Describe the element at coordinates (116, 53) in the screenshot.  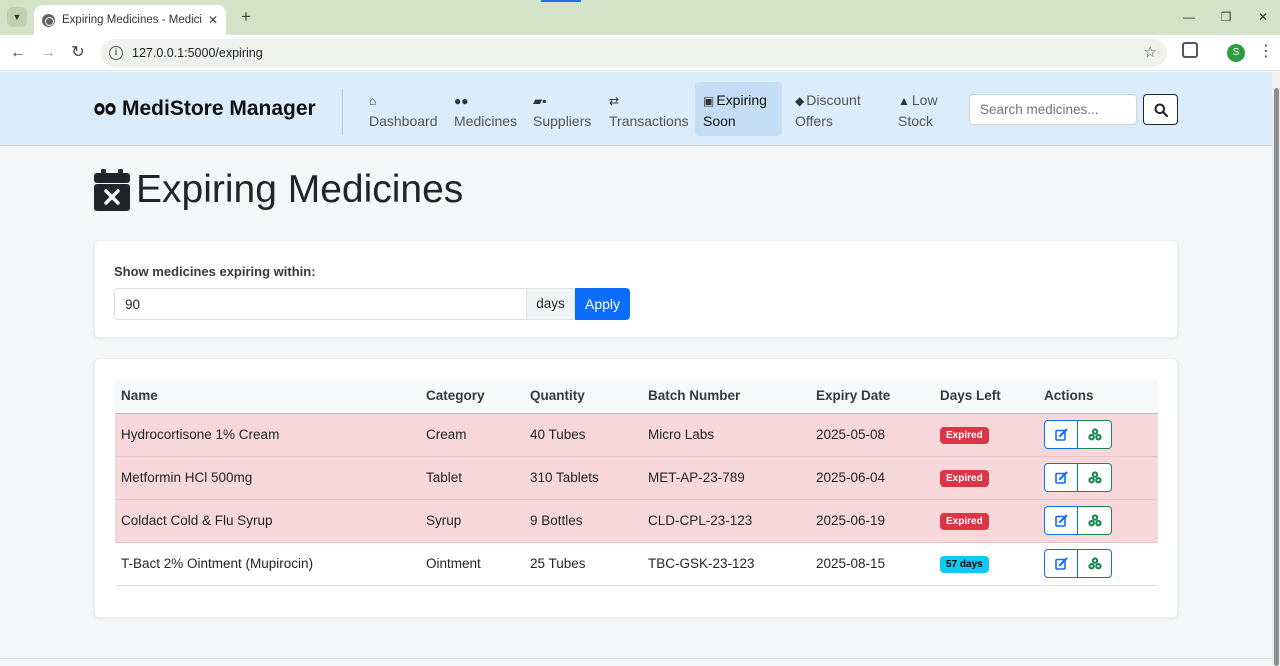
I see `site-info-icon: i` at that location.